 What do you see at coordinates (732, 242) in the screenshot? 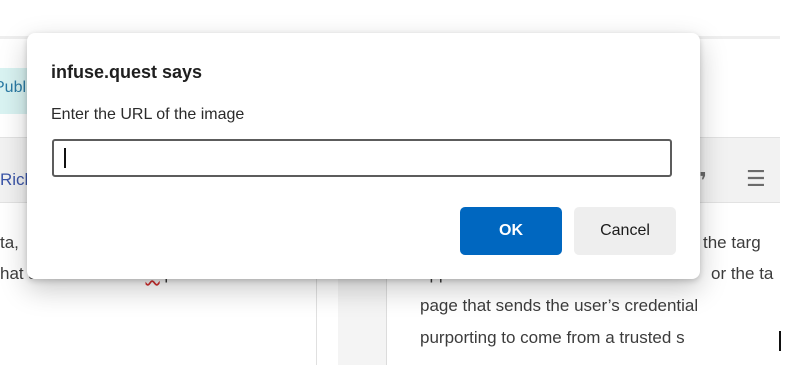
I see `preview-text-line: the targ` at bounding box center [732, 242].